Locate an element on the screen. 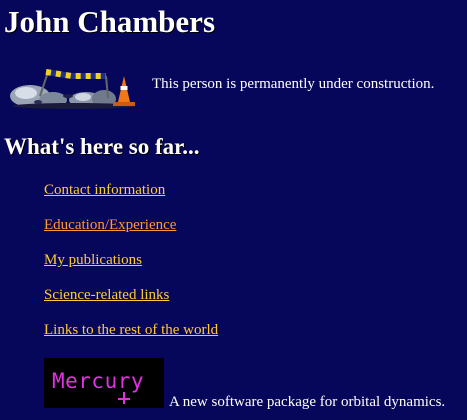  list-item: Science-related links is located at coordinates (131, 302).